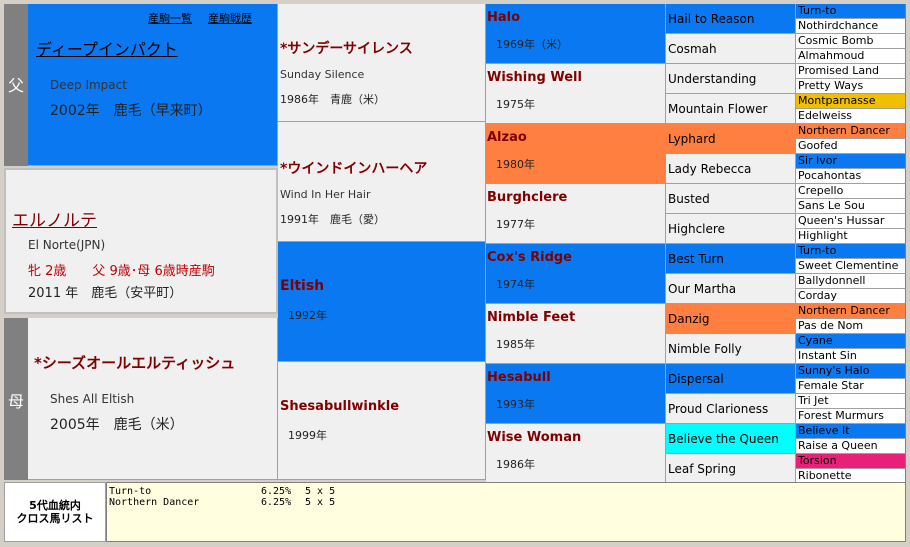 The height and width of the screenshot is (547, 910). What do you see at coordinates (851, 56) in the screenshot?
I see `gen5-cell: Almahmoud` at bounding box center [851, 56].